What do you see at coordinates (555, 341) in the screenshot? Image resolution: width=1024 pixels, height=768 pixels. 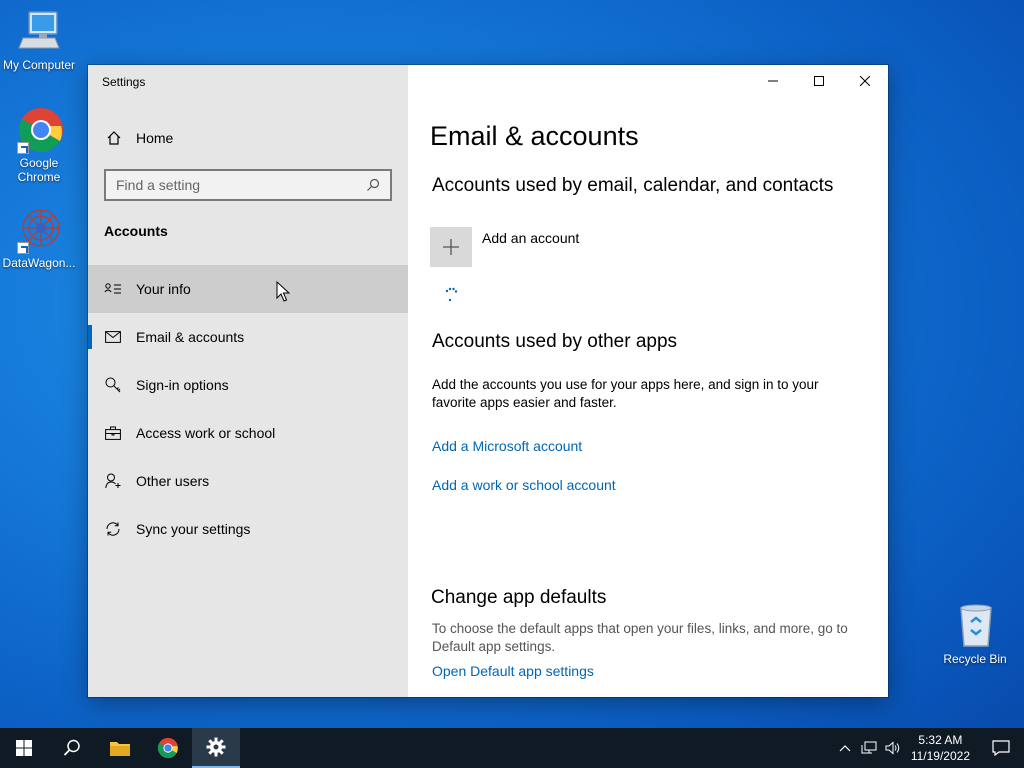 I see `section-heading-other-apps: Accounts used by other apps` at bounding box center [555, 341].